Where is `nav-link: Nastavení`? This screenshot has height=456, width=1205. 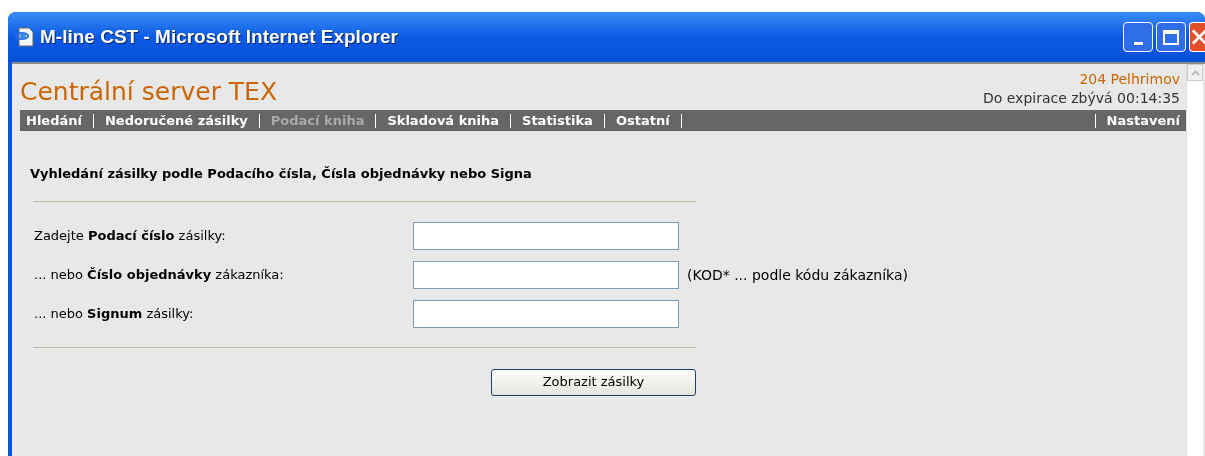 nav-link: Nastavení is located at coordinates (1143, 120).